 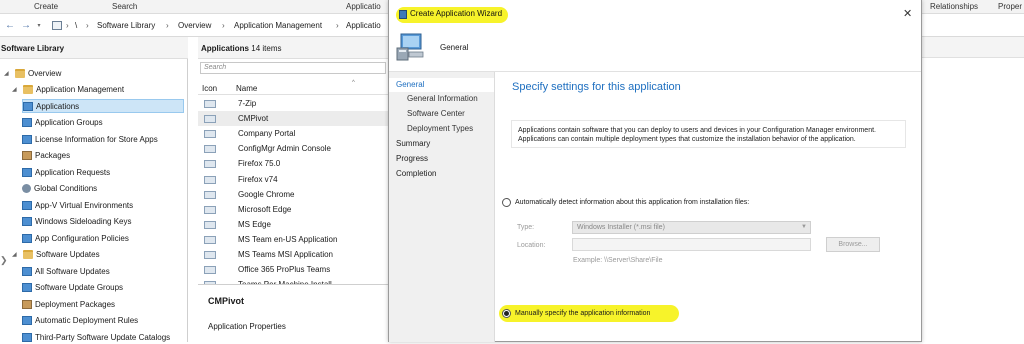 What do you see at coordinates (4, 260) in the screenshot?
I see `collapse-pane-icon: ❯` at bounding box center [4, 260].